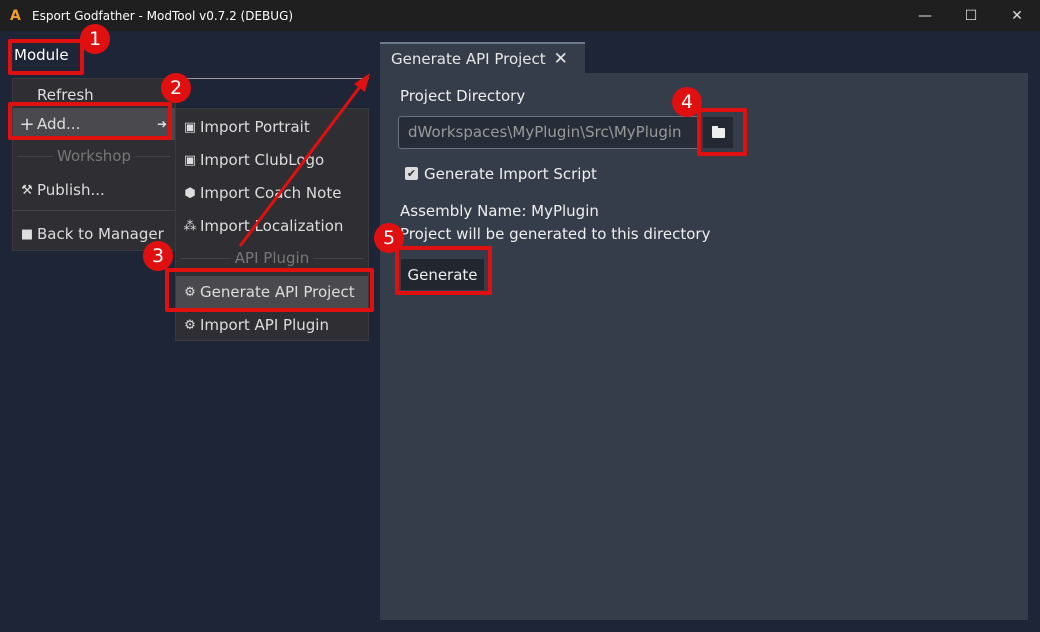 This screenshot has width=1040, height=632. What do you see at coordinates (95, 39) in the screenshot?
I see `step-badge-1: 1` at bounding box center [95, 39].